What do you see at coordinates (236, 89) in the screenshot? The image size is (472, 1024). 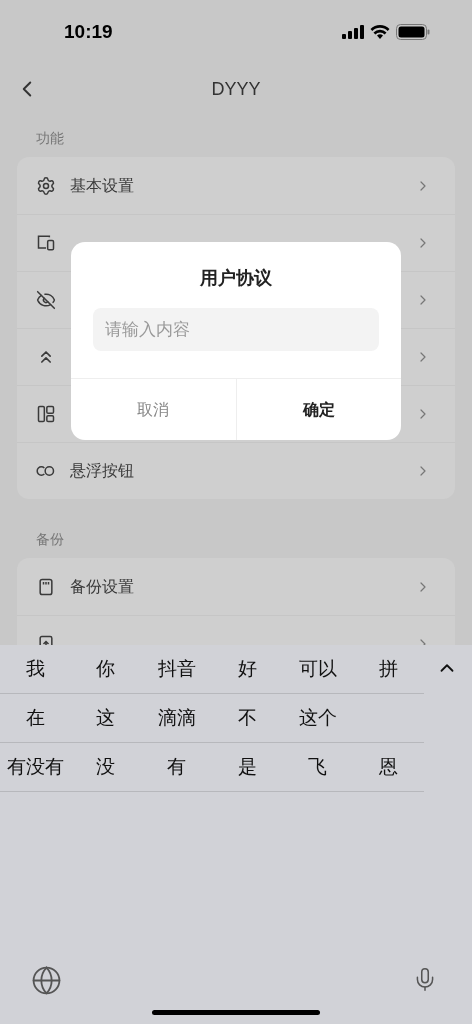 I see `page-title: DYYY` at bounding box center [236, 89].